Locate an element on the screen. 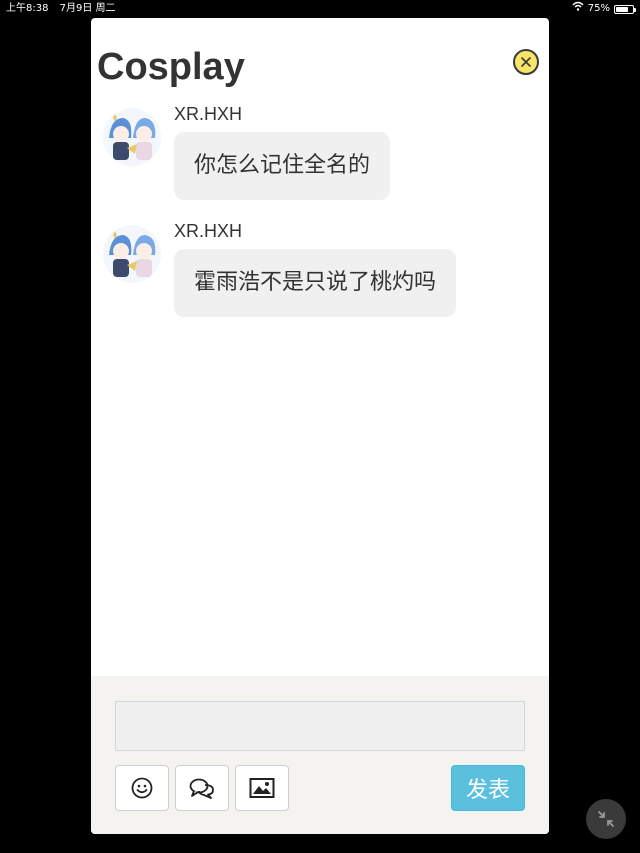 This screenshot has width=640, height=853. image-button is located at coordinates (262, 788).